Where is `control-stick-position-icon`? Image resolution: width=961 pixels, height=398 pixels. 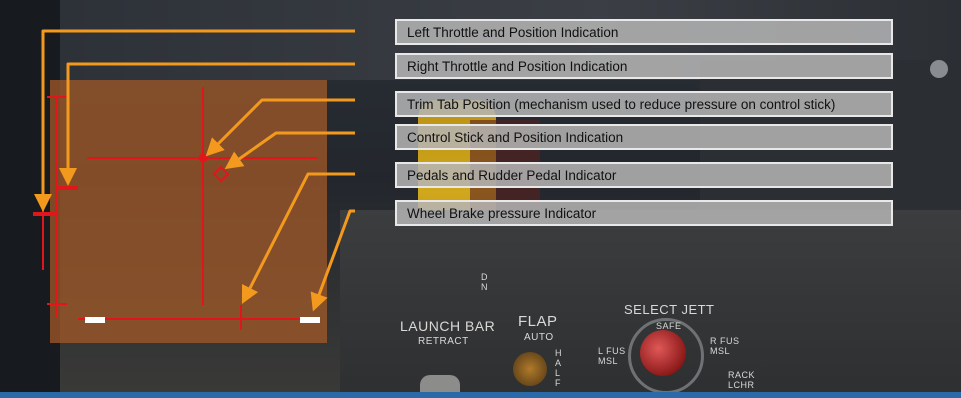
control-stick-position-icon is located at coordinates (203, 158).